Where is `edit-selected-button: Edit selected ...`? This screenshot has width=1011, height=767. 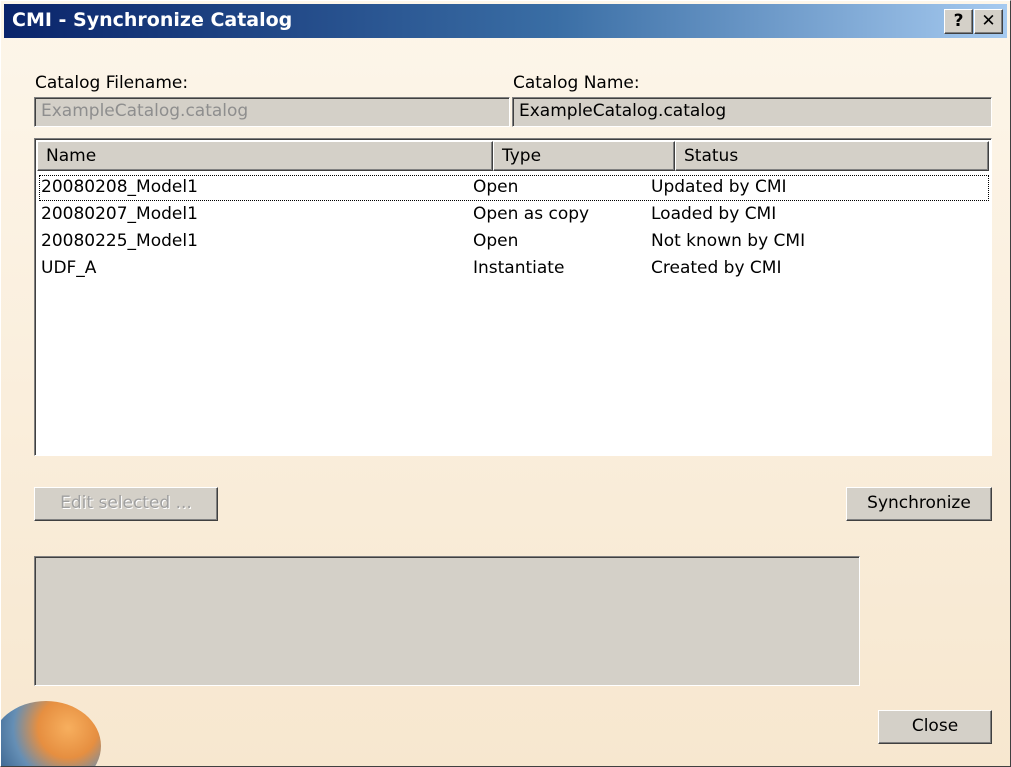 edit-selected-button: Edit selected ... is located at coordinates (126, 504).